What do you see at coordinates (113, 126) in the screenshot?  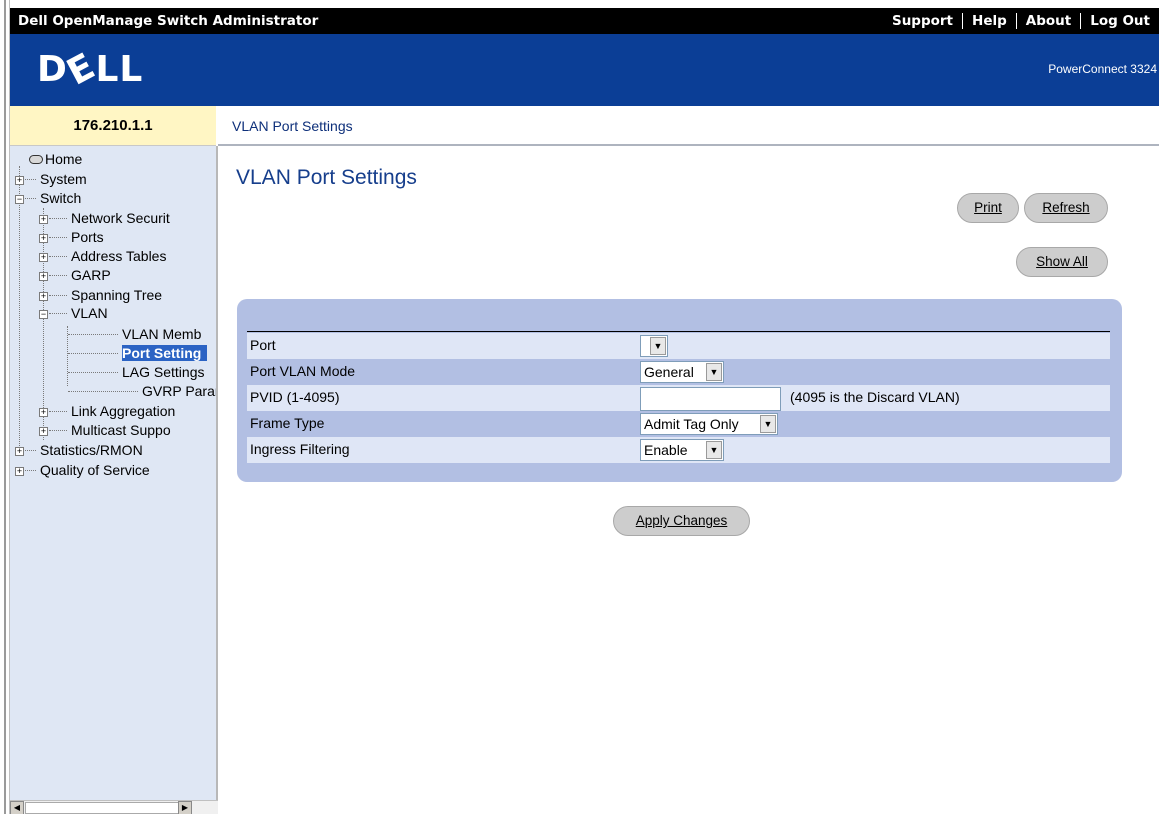 I see `device-ip: 176.210.1.1` at bounding box center [113, 126].